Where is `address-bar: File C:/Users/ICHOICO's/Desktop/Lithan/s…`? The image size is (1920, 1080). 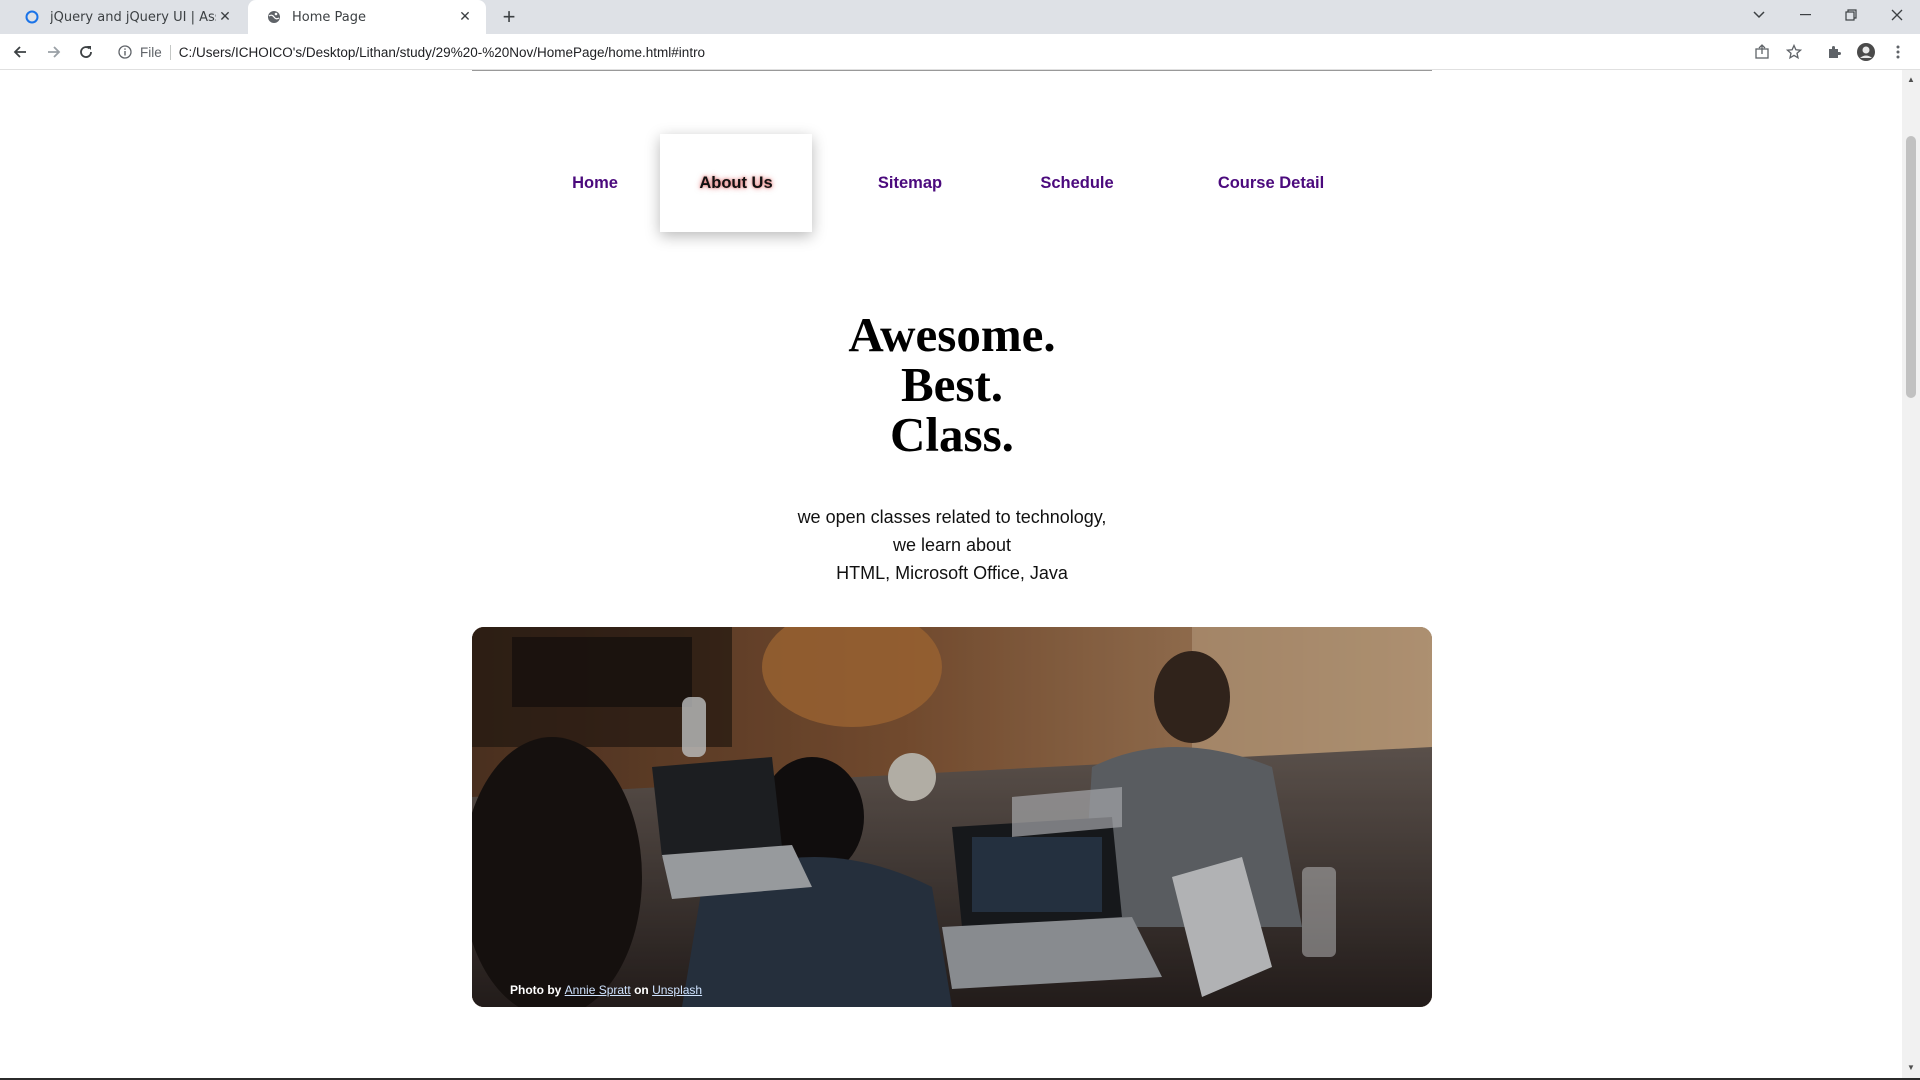 address-bar: File C:/Users/ICHOICO's/Desktop/Lithan/s… is located at coordinates (948, 52).